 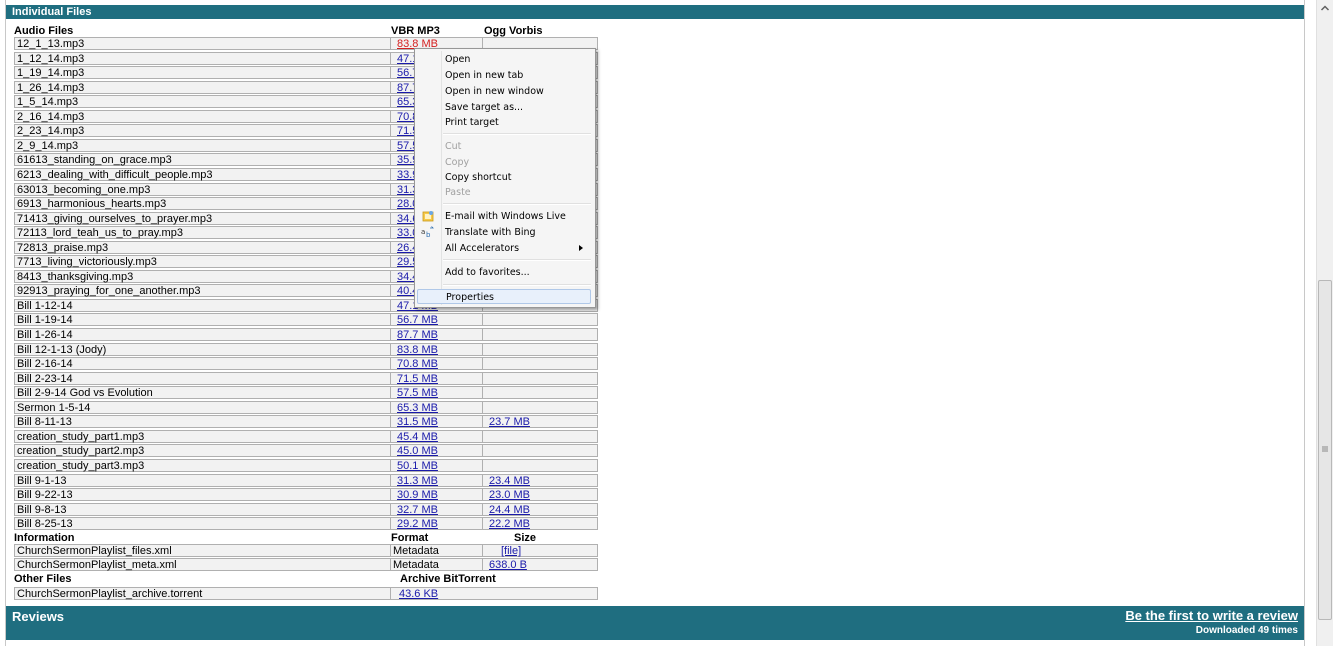 I want to click on information-header: Information, so click(x=44, y=538).